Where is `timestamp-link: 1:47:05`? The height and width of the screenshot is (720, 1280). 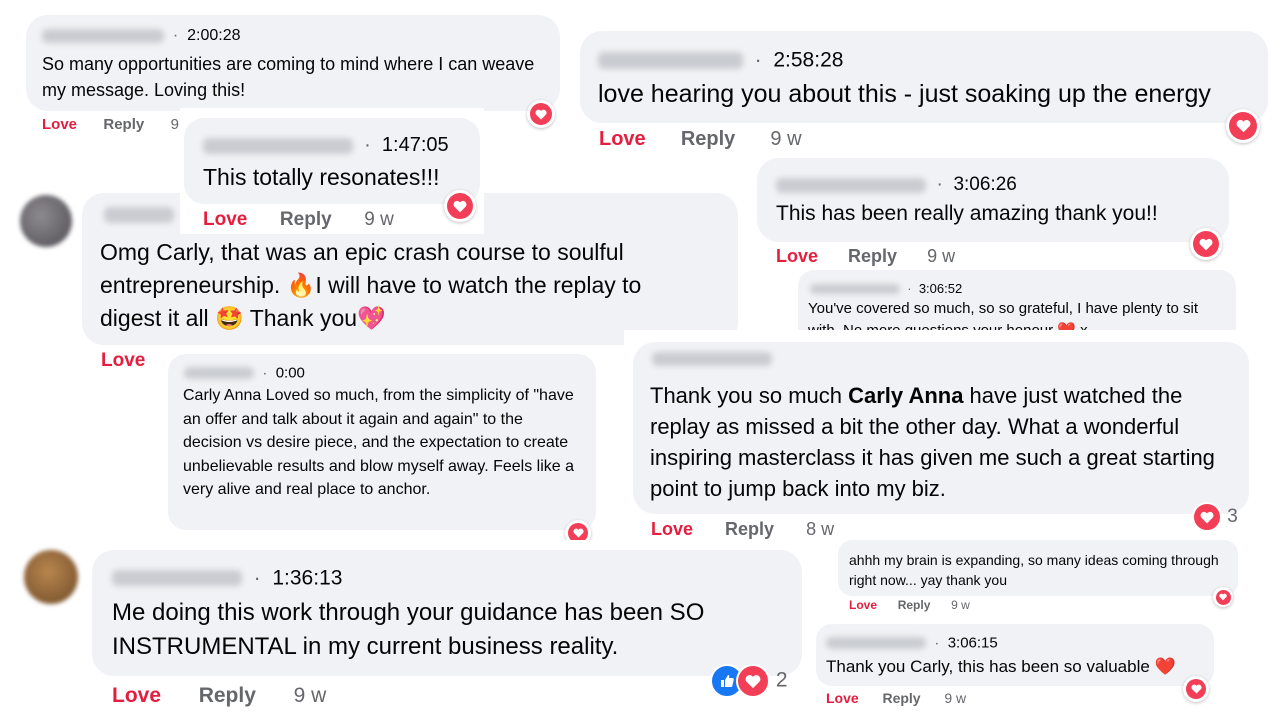
timestamp-link: 1:47:05 is located at coordinates (415, 145).